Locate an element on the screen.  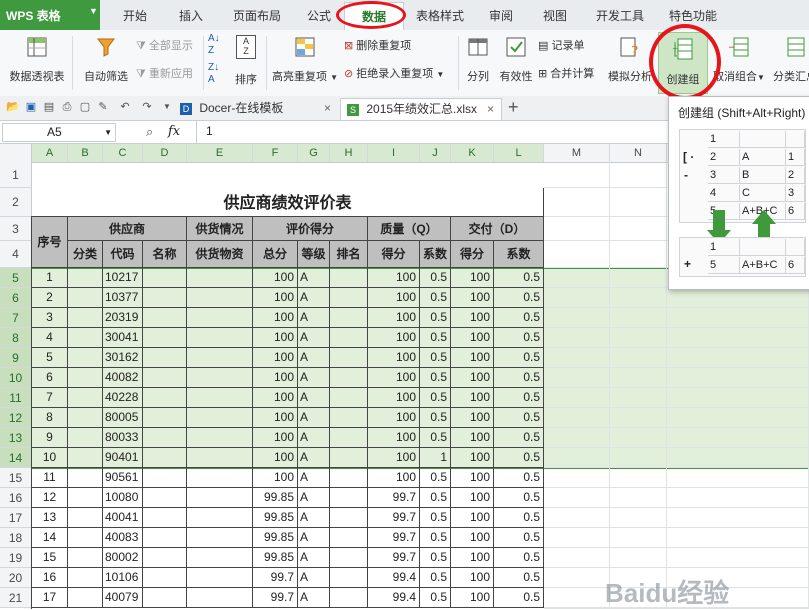
app-menu-button: WPS 表格 ▼ is located at coordinates (50, 15).